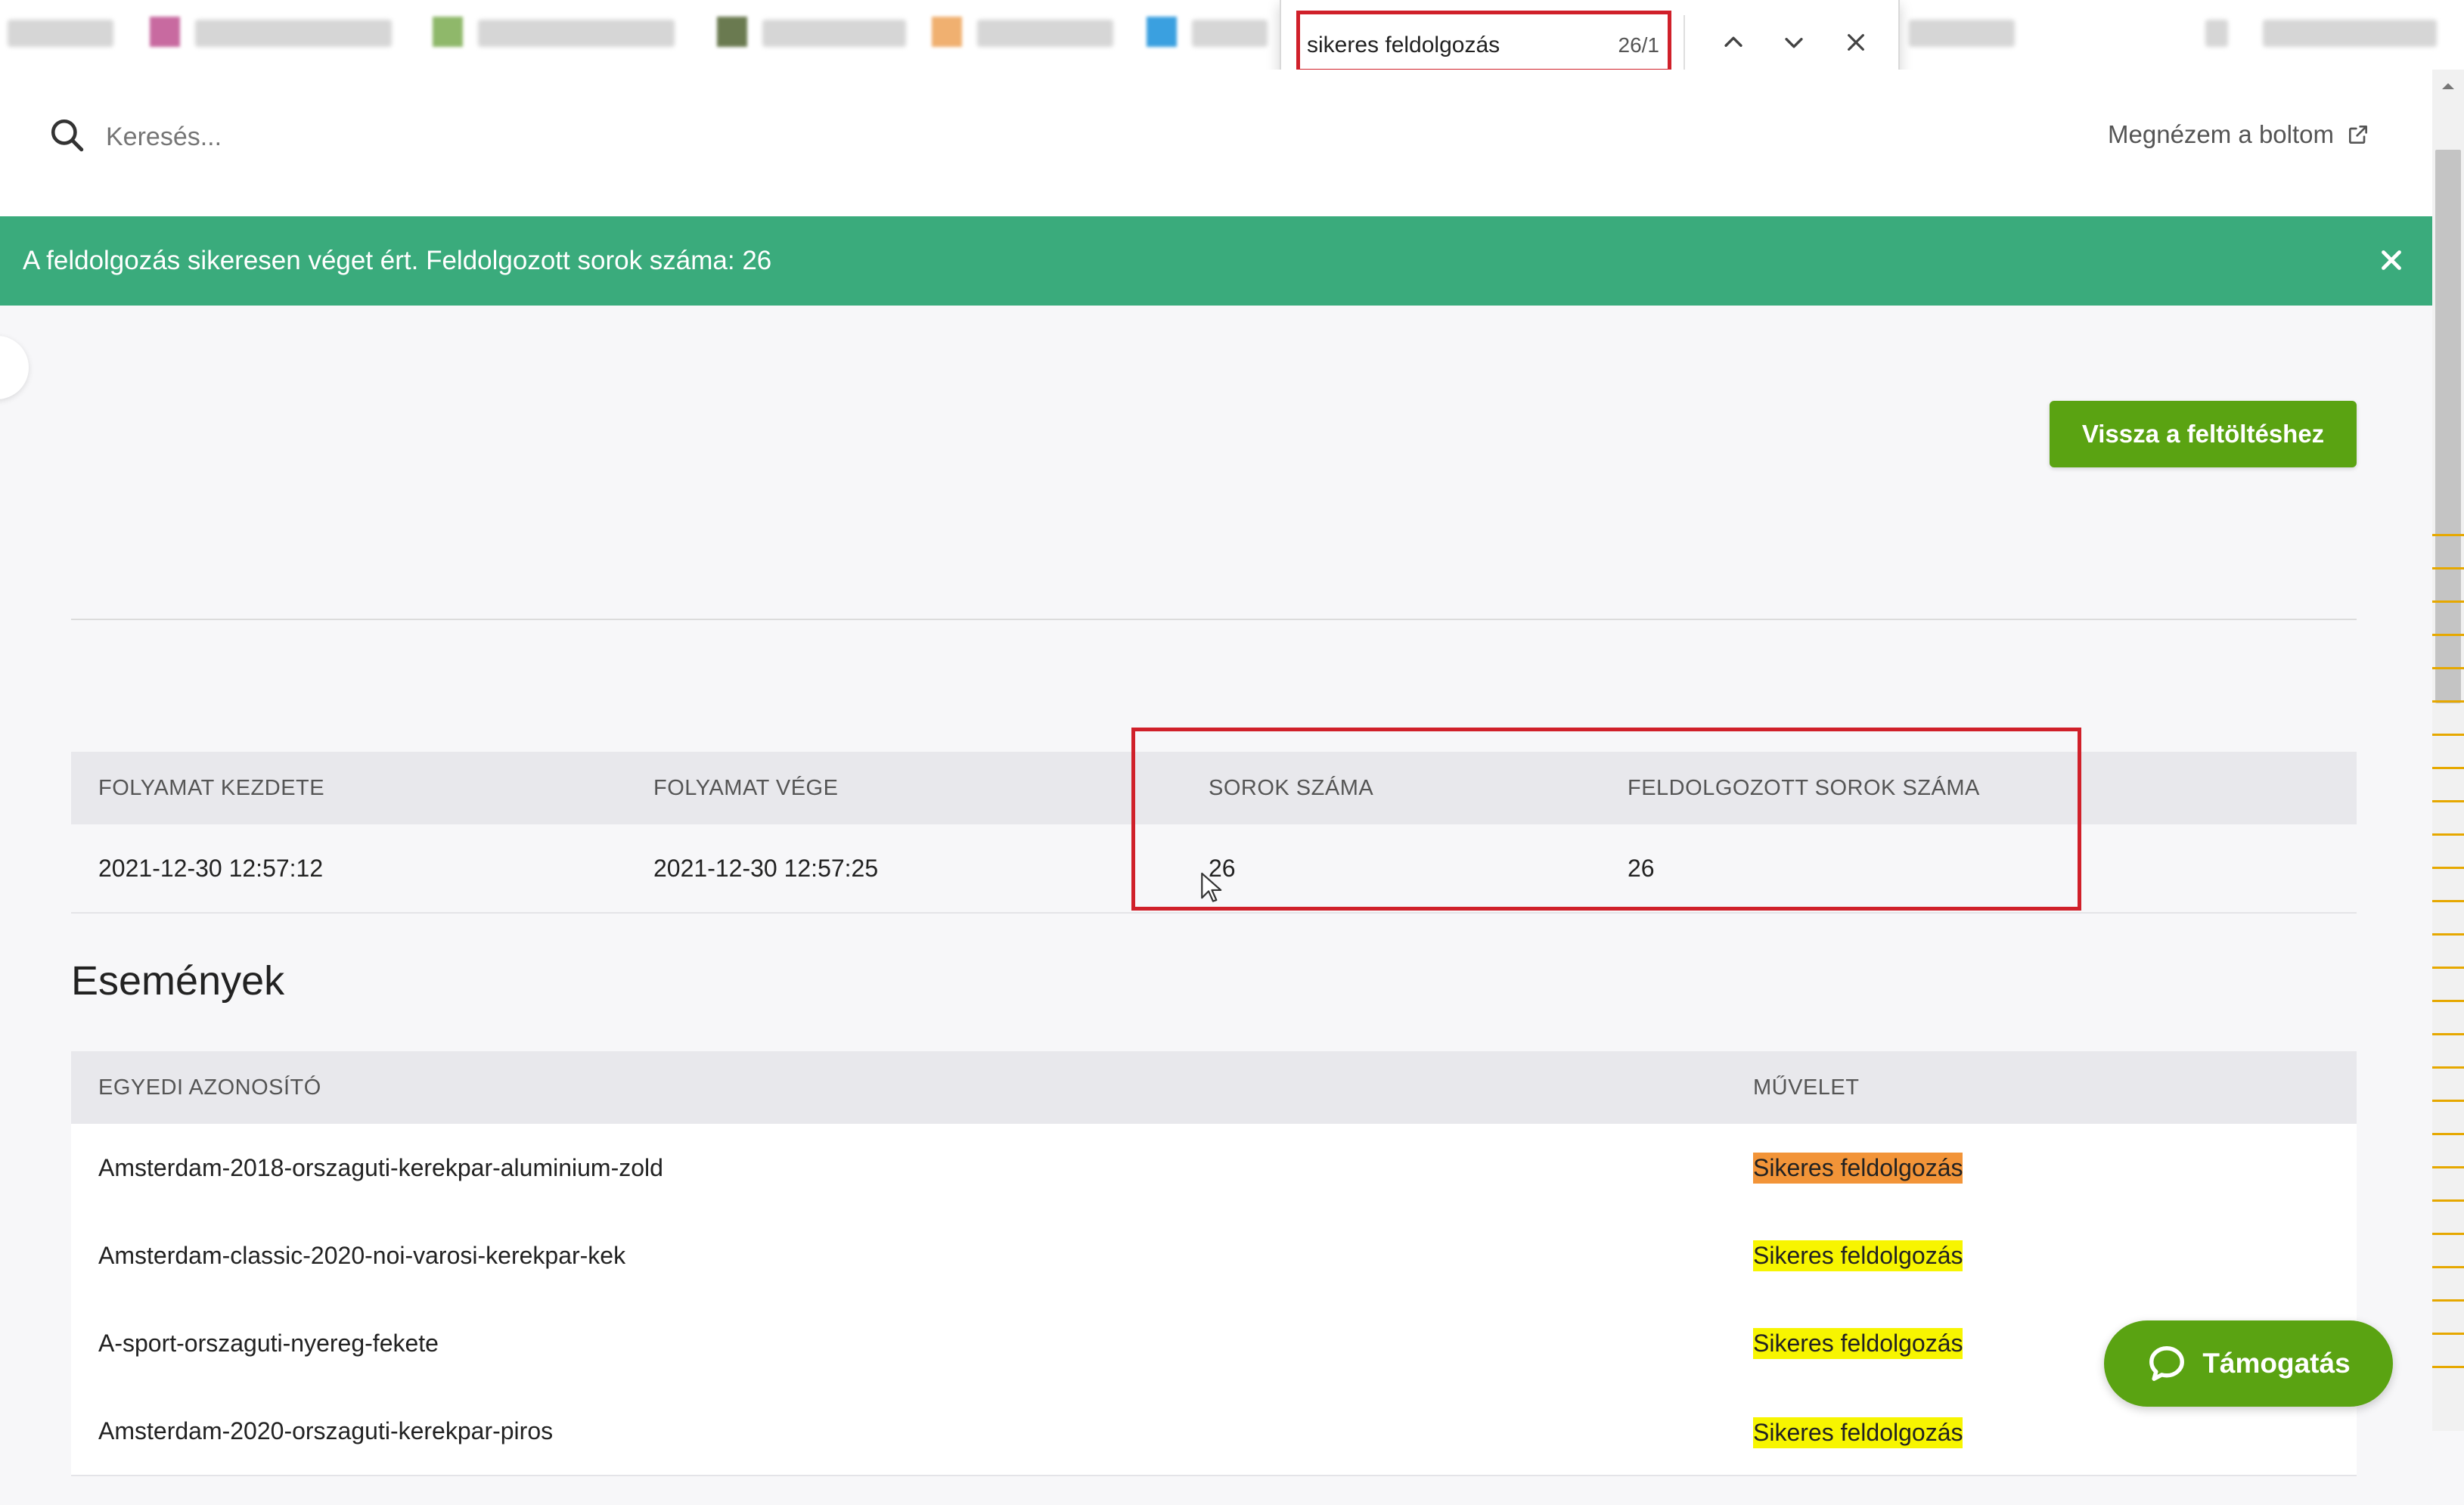 Image resolution: width=2464 pixels, height=1505 pixels. I want to click on view-store-label: Megnézem a boltom, so click(2221, 134).